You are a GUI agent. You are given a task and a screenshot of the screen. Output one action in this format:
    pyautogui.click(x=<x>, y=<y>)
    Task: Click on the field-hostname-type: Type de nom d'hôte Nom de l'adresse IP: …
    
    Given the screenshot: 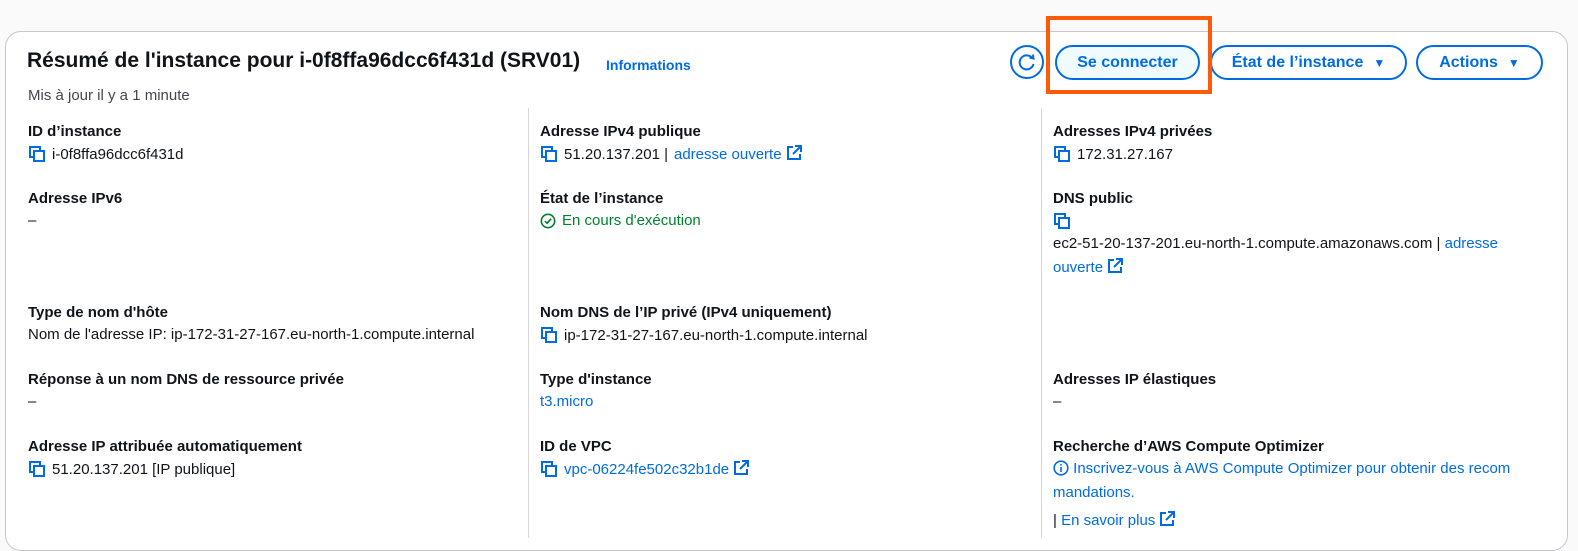 What is the action you would take?
    pyautogui.click(x=251, y=323)
    